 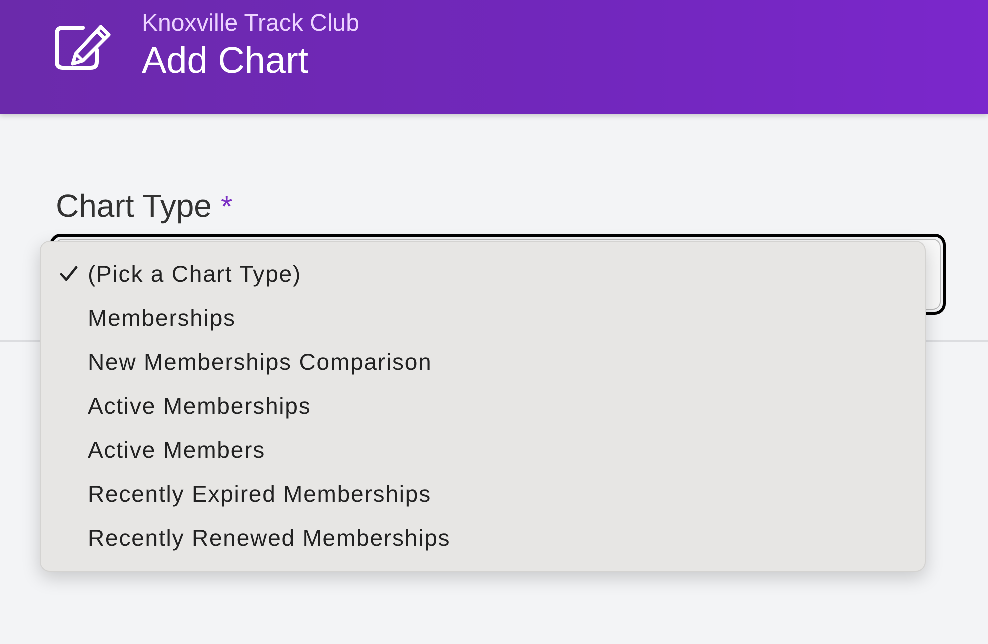 What do you see at coordinates (83, 47) in the screenshot?
I see `edit-icon` at bounding box center [83, 47].